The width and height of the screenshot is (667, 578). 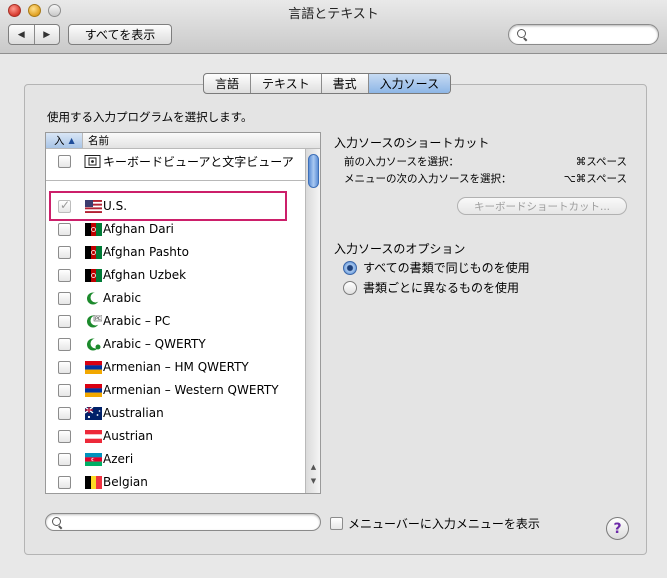 I want to click on list-item-label: Azeri, so click(x=118, y=459).